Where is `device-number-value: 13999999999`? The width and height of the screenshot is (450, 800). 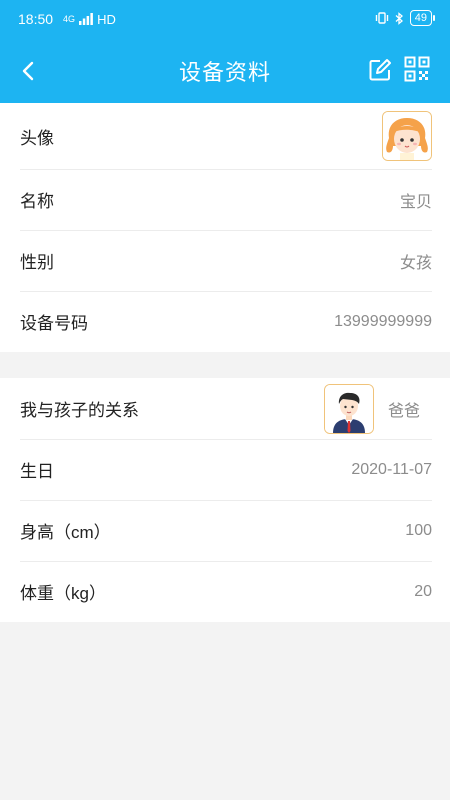 device-number-value: 13999999999 is located at coordinates (383, 321).